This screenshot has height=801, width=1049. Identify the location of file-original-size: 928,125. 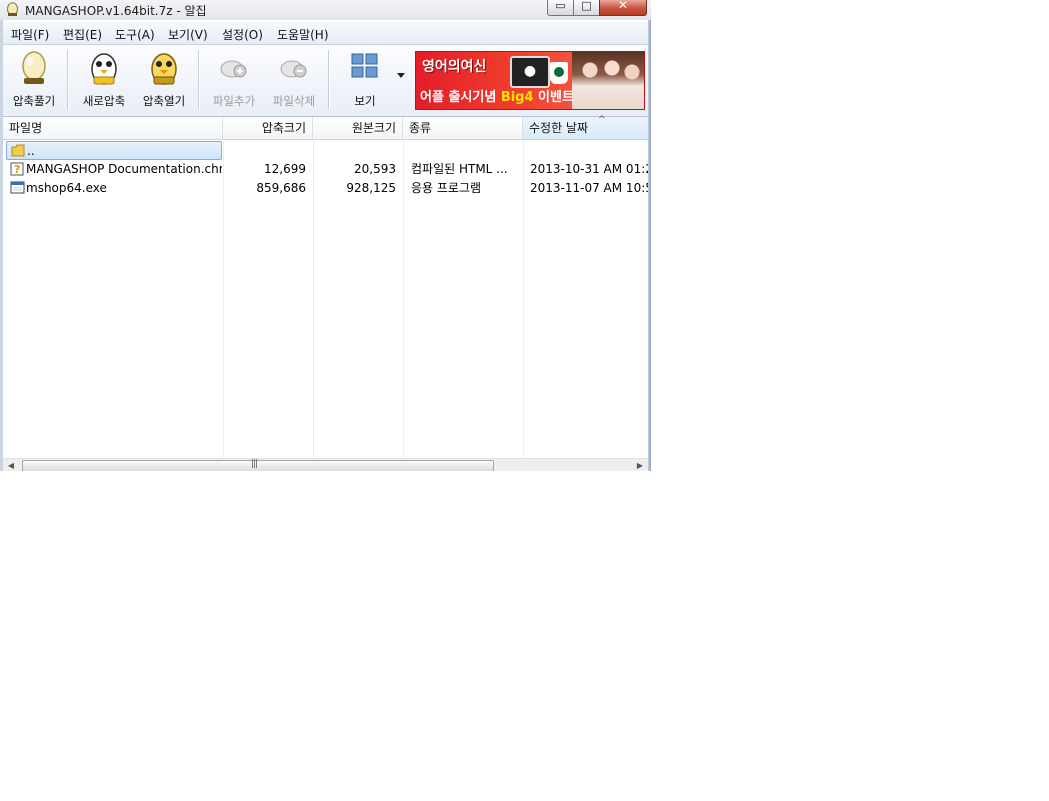
(371, 188).